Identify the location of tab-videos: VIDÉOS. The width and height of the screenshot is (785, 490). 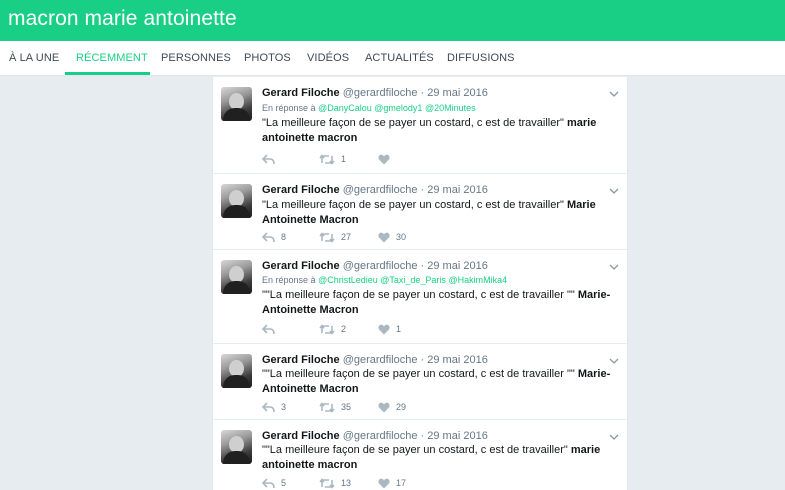
(328, 58).